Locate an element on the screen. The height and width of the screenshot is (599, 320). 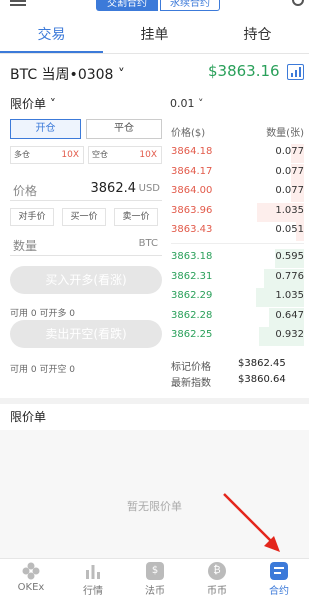
sell-short-button: 卖出开空(看跌) is located at coordinates (86, 334).